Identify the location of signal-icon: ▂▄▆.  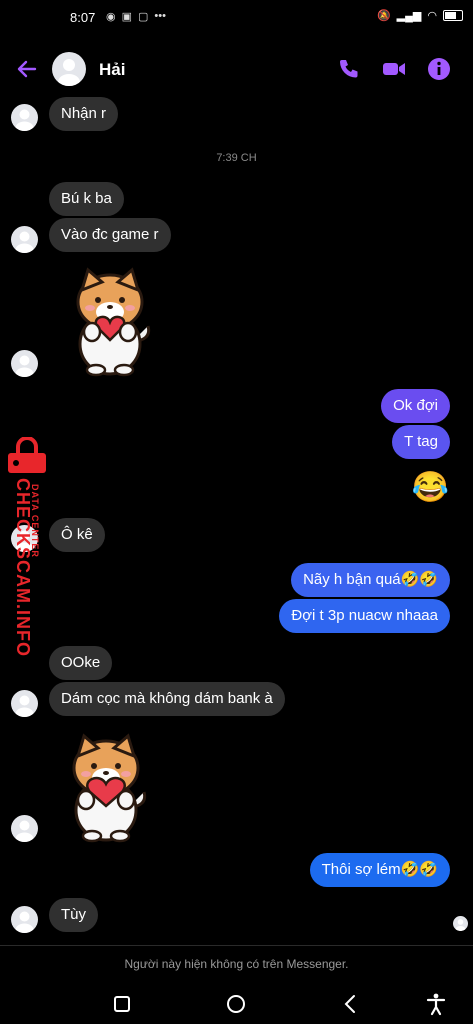
(409, 16).